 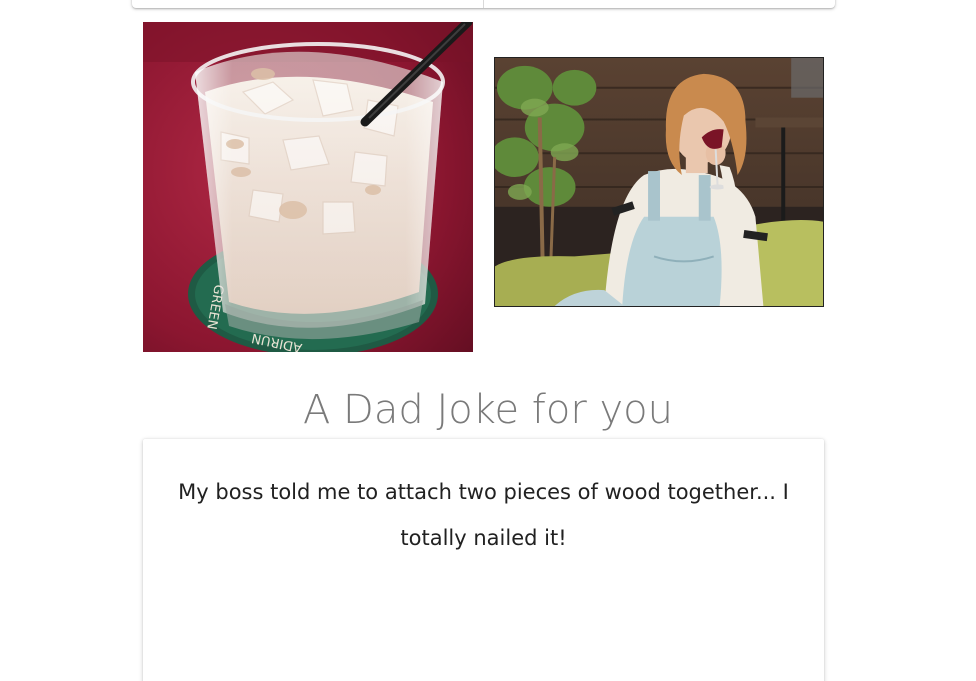 I want to click on reaction-gif-image, so click(x=659, y=182).